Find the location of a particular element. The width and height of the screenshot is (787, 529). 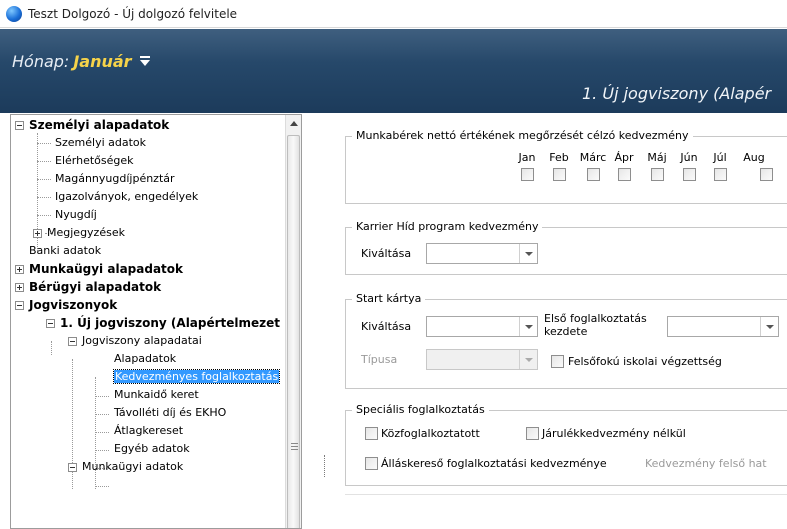

start-tipus-label: Típusa is located at coordinates (379, 359).